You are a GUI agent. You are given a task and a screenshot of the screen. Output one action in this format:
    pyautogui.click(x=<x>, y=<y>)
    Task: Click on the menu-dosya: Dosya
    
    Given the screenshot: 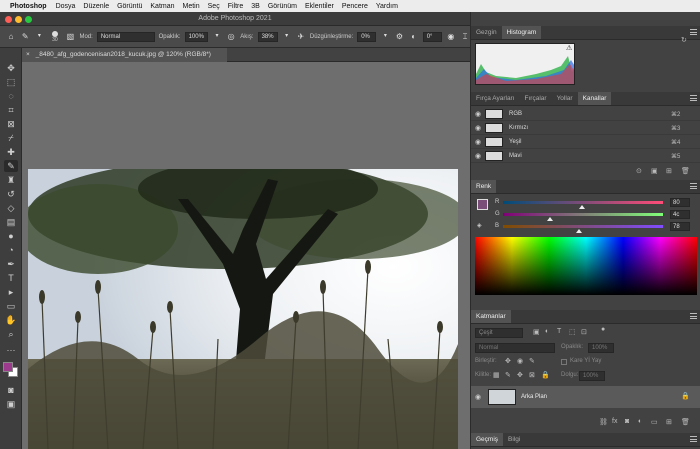 What is the action you would take?
    pyautogui.click(x=66, y=6)
    